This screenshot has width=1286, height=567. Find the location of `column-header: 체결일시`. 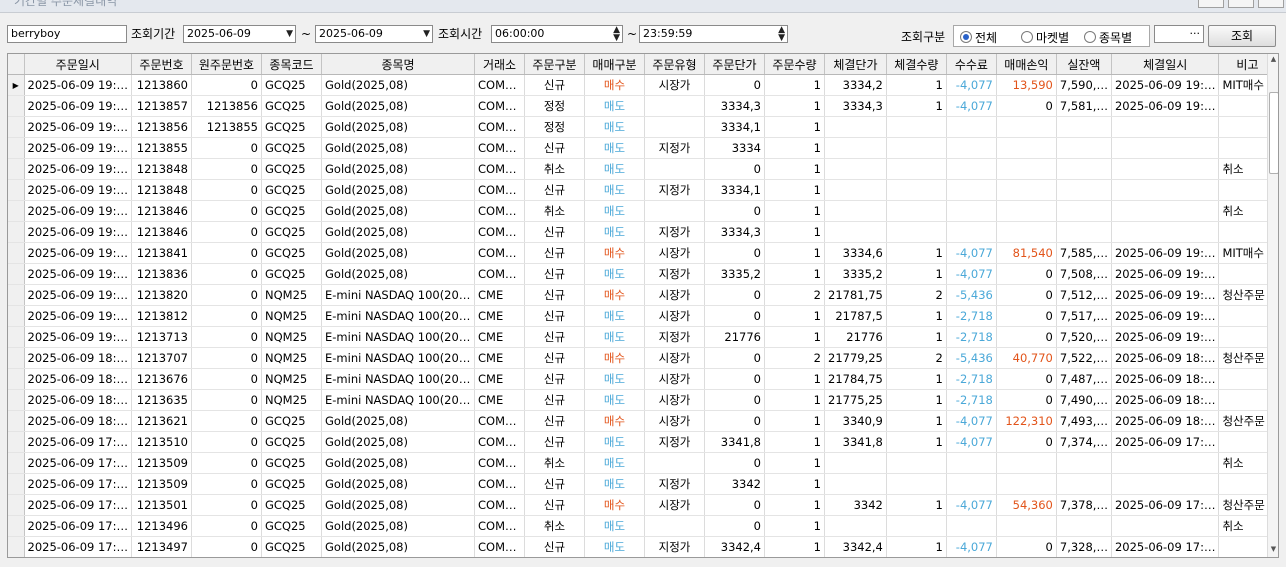

column-header: 체결일시 is located at coordinates (1165, 64).